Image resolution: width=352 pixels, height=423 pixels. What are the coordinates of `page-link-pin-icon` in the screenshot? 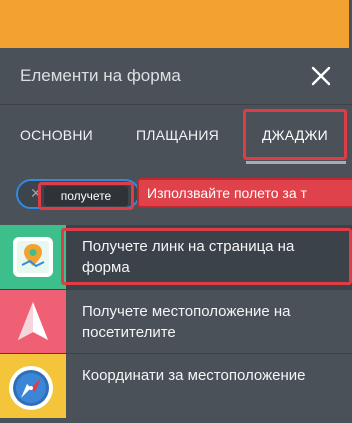 It's located at (33, 257).